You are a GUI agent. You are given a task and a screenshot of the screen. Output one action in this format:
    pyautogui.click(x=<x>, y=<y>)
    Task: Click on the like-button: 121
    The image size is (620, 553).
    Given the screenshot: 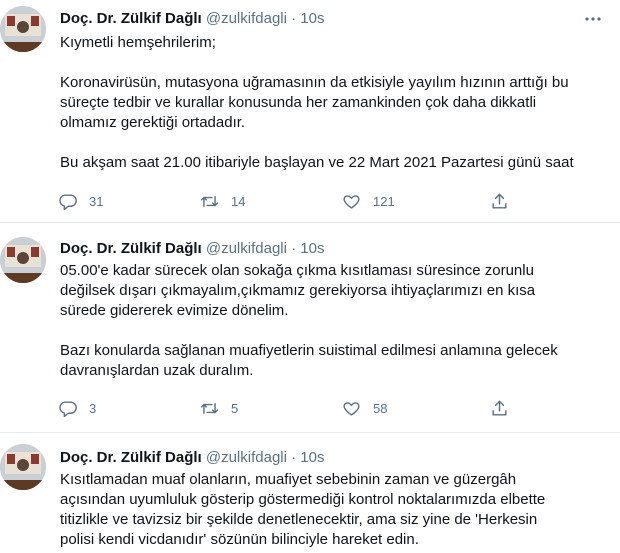 What is the action you would take?
    pyautogui.click(x=368, y=201)
    